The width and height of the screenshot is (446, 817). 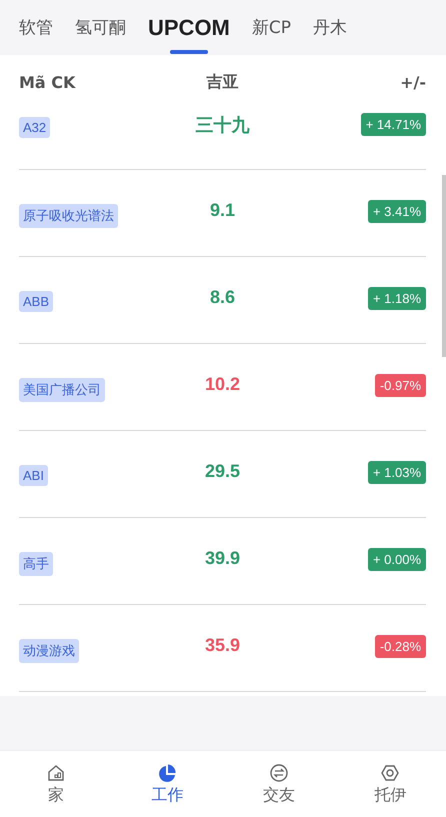 What do you see at coordinates (100, 27) in the screenshot?
I see `tab: 氢可酮` at bounding box center [100, 27].